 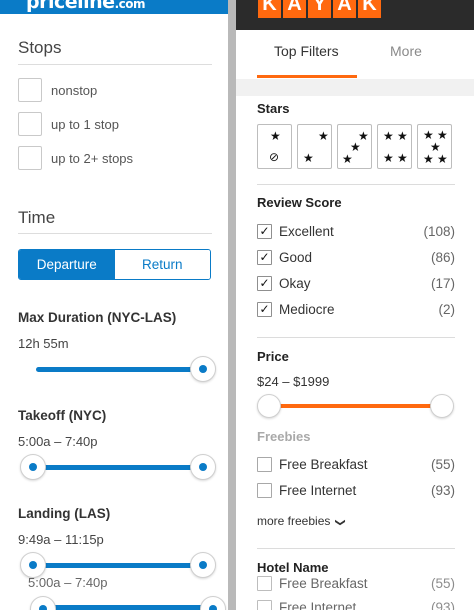 I want to click on ghost-takeoff-value: 5:00a – 7:40p, so click(x=68, y=582).